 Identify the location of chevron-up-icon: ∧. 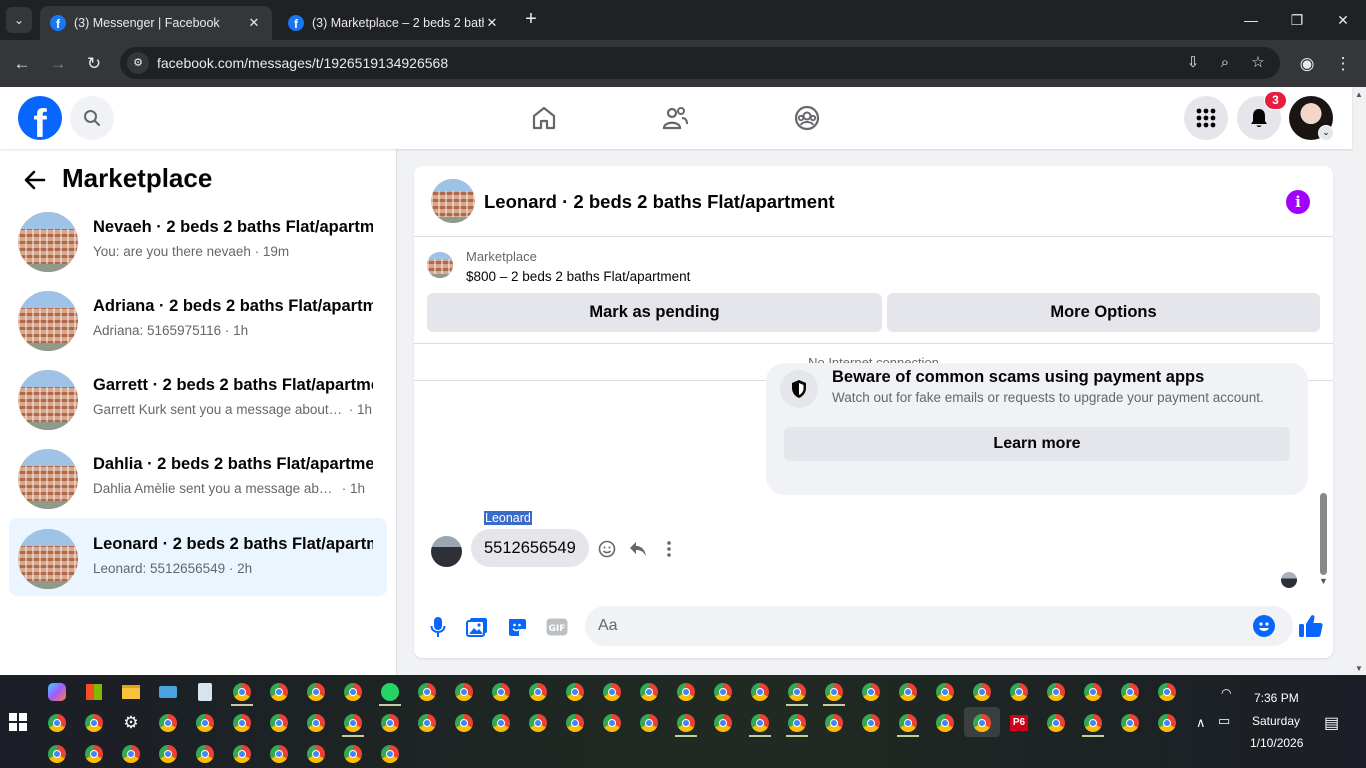
(1201, 723).